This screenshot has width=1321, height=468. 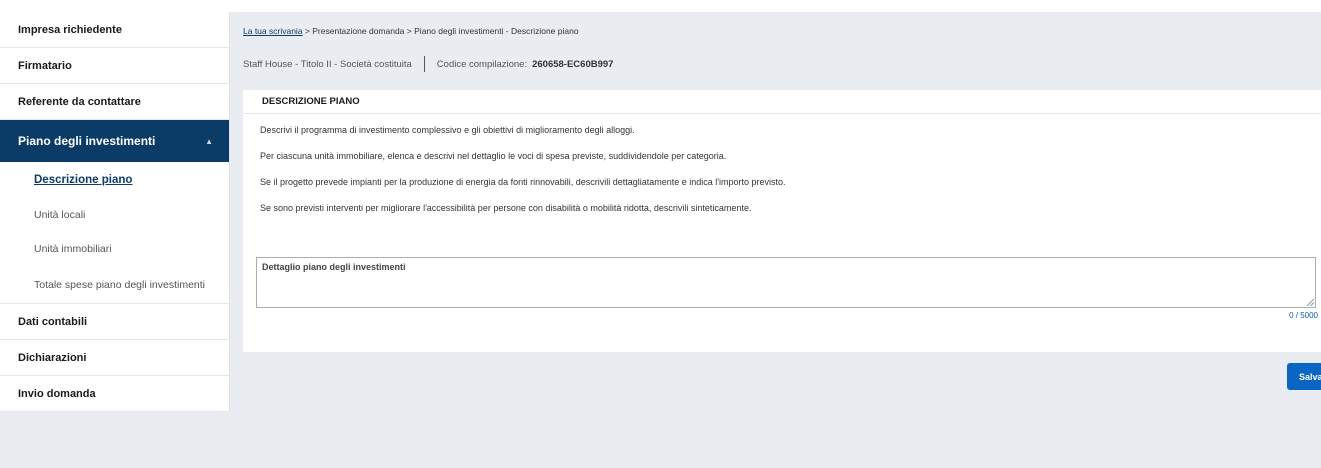 I want to click on sidebar-item-label: Piano degli investimenti, so click(x=87, y=141).